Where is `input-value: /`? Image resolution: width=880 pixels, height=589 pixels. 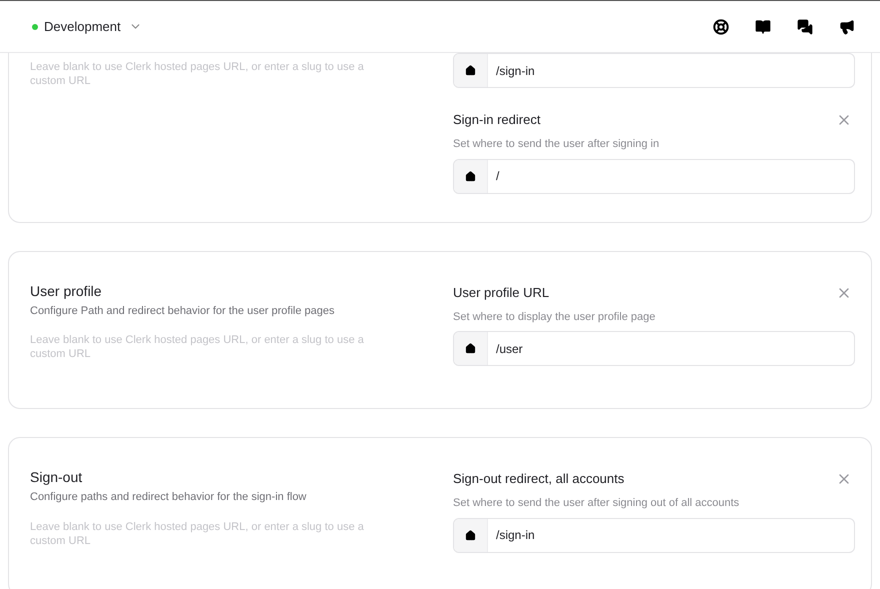 input-value: / is located at coordinates (497, 176).